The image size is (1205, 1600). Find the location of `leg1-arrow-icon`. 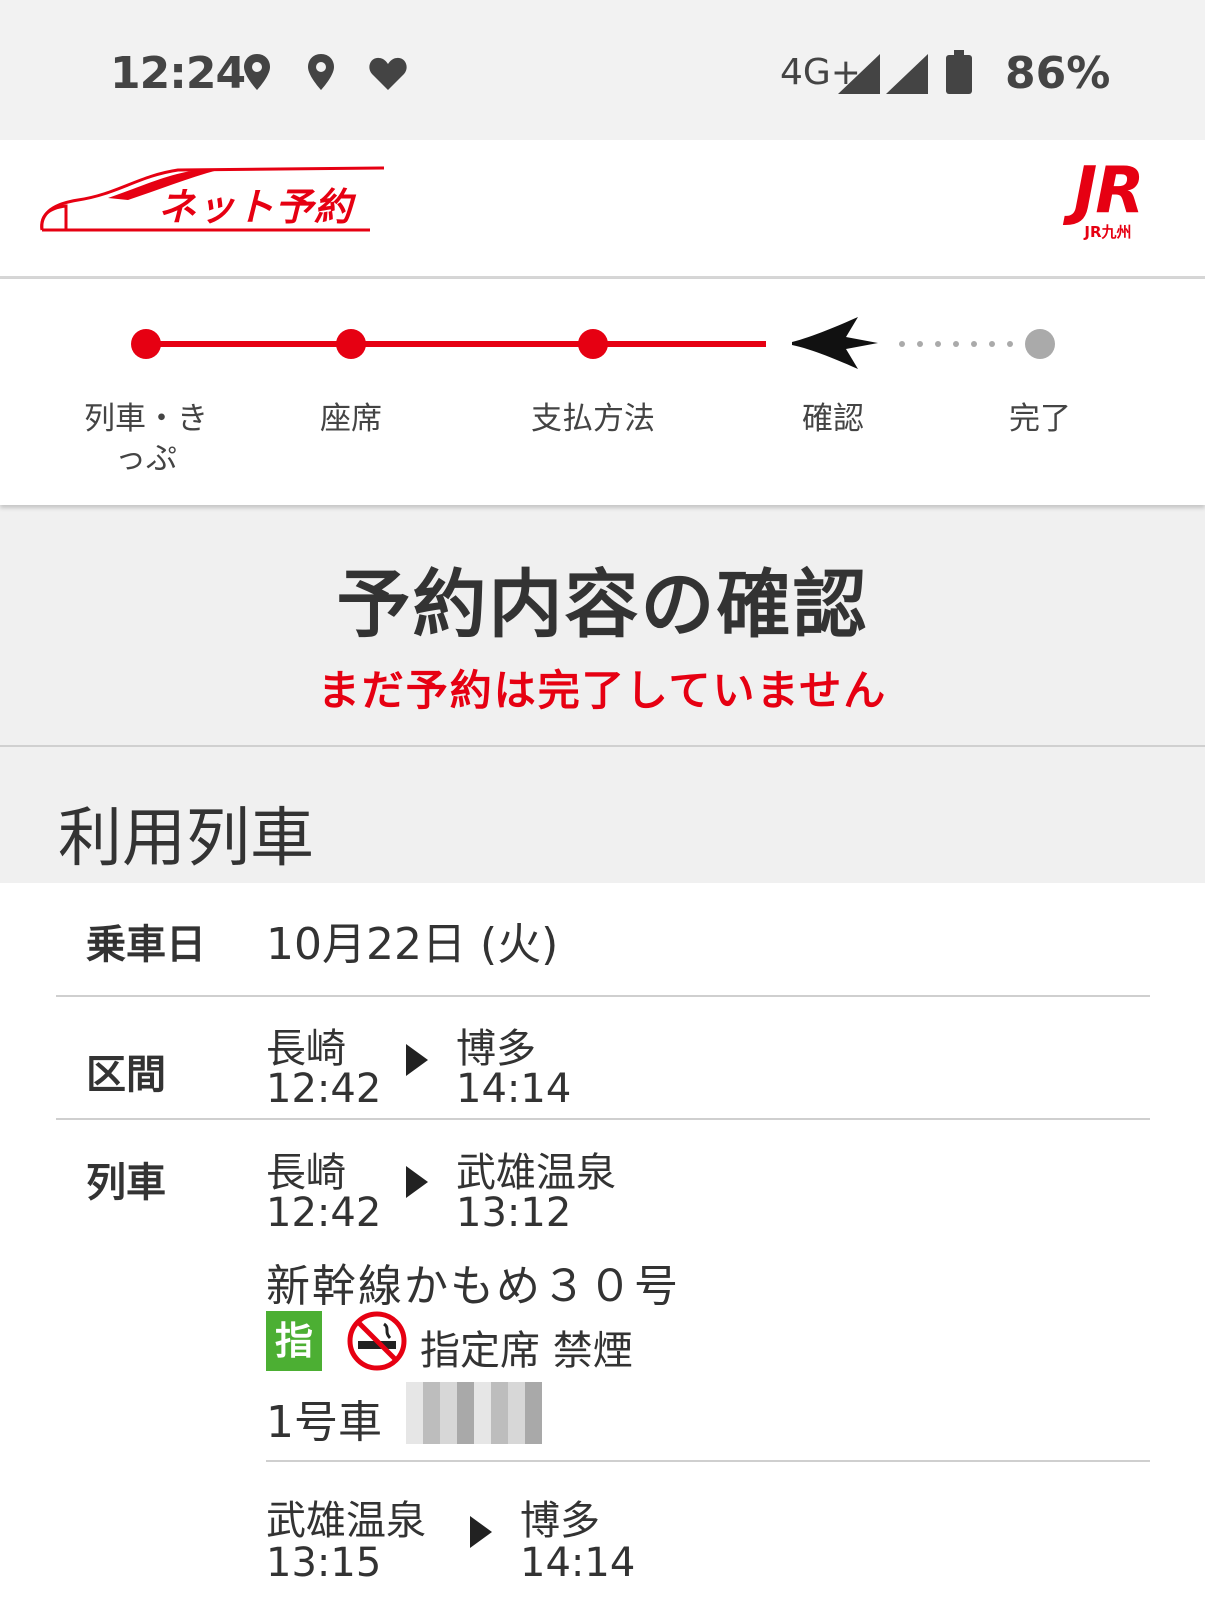

leg1-arrow-icon is located at coordinates (417, 1182).